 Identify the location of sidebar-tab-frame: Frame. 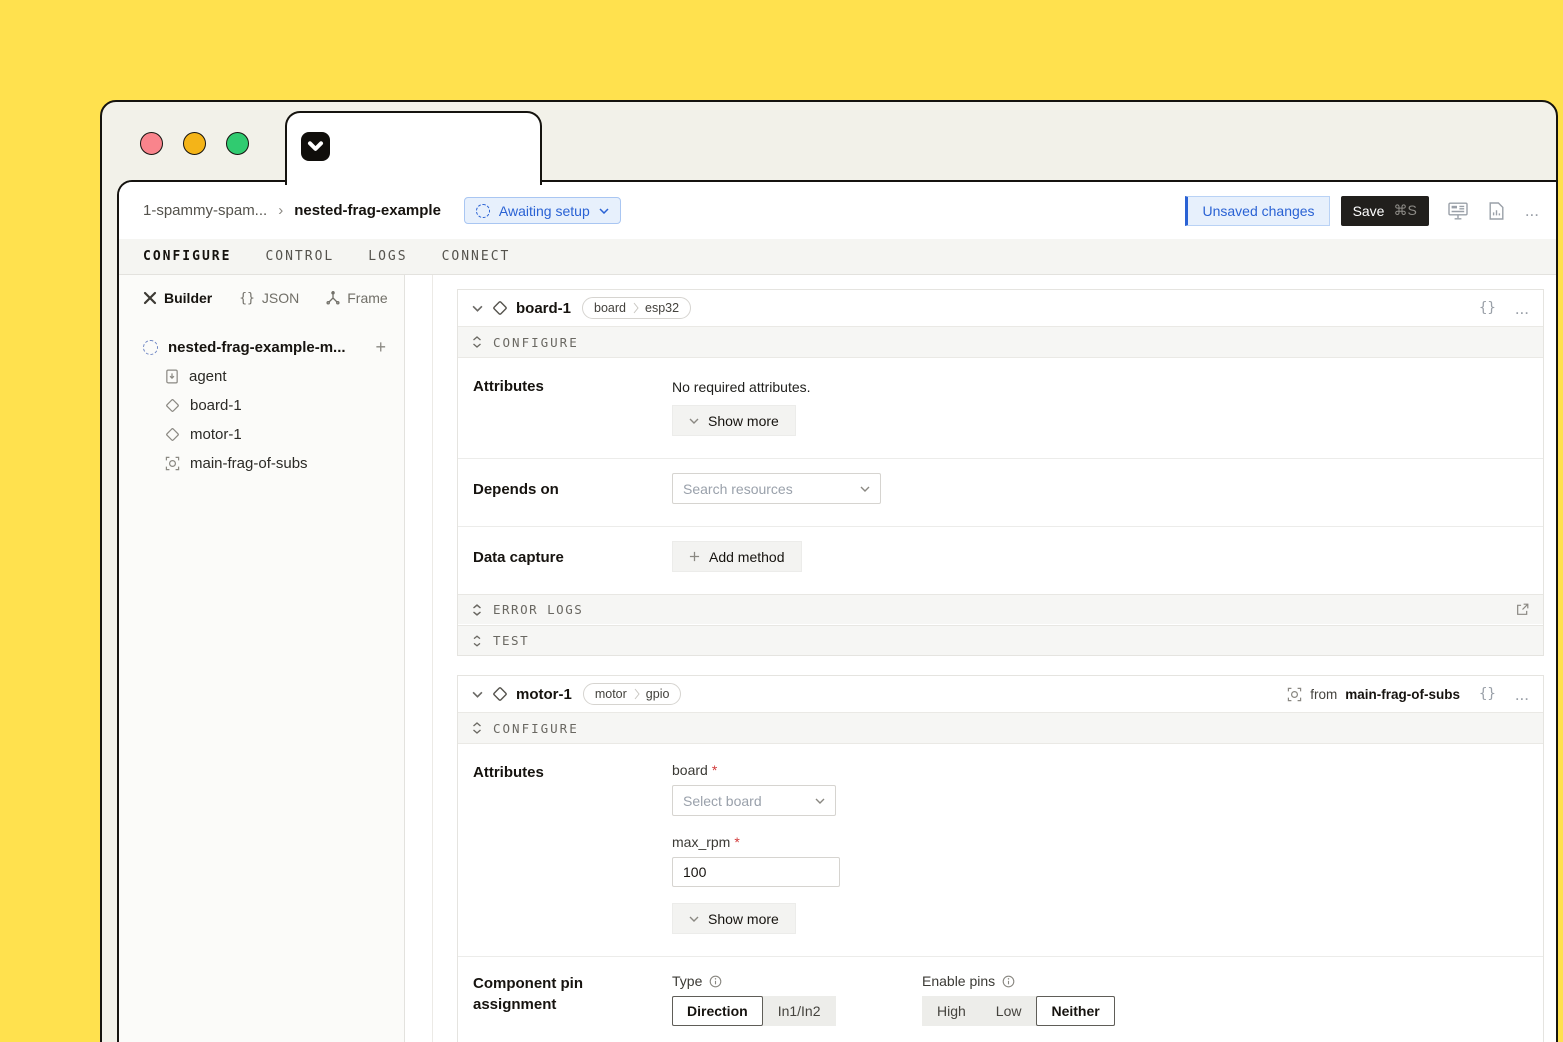
(357, 298).